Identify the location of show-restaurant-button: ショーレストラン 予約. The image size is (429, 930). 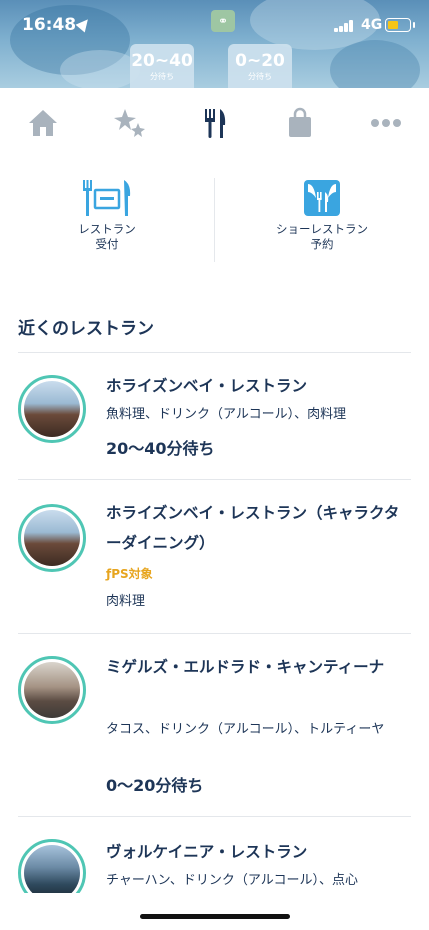
(322, 217).